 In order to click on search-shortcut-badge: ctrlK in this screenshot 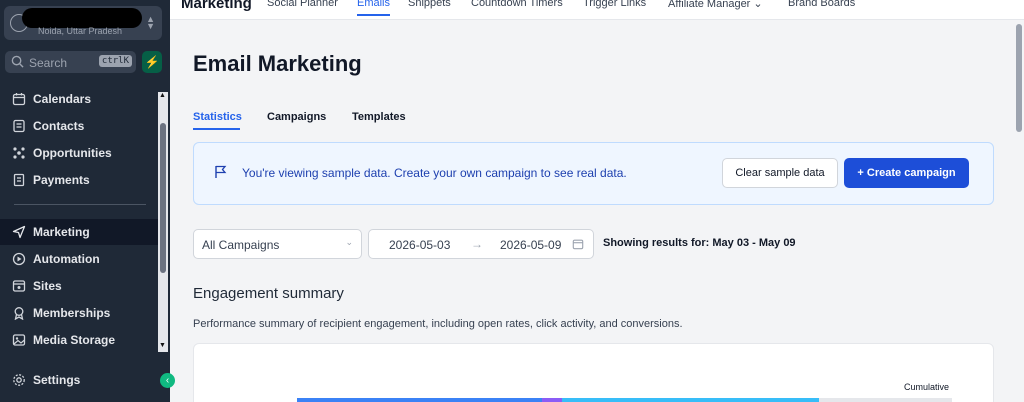, I will do `click(115, 61)`.